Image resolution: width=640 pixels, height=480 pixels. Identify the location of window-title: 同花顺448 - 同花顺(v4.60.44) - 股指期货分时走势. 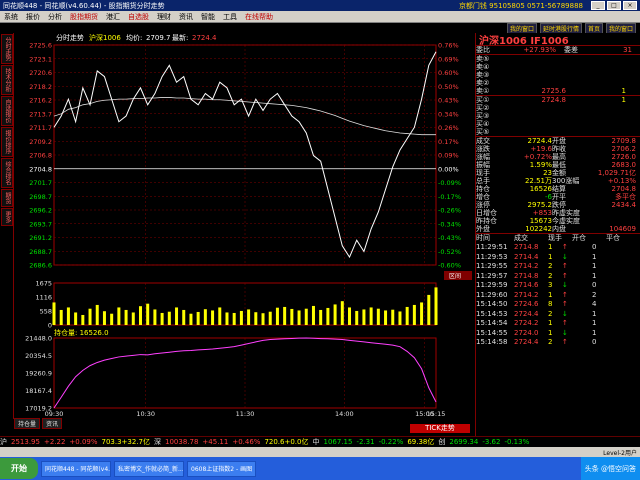
(84, 5).